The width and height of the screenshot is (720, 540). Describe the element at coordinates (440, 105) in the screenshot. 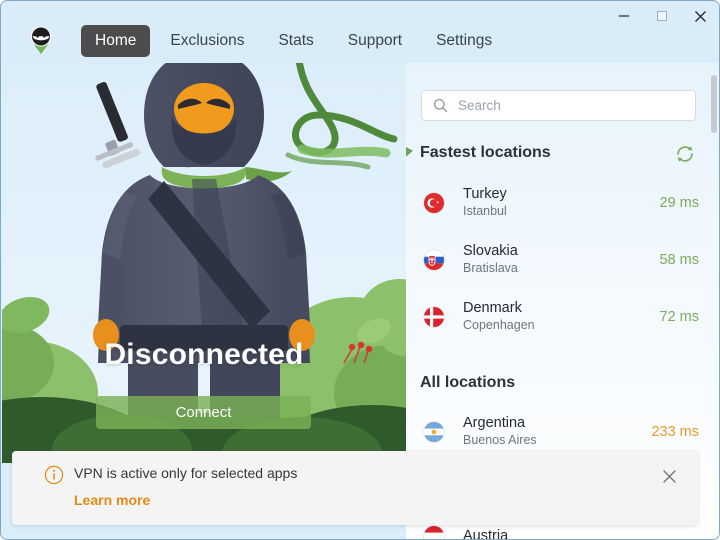

I see `search-icon` at that location.